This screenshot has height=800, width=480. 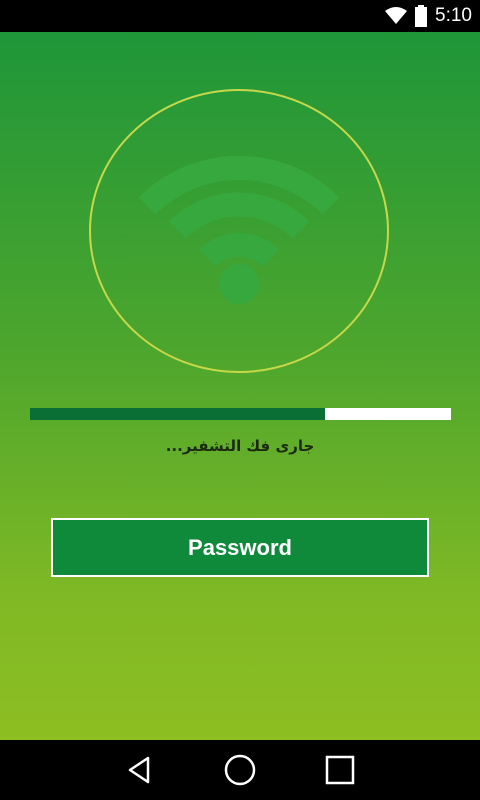 I want to click on battery-icon, so click(x=421, y=16).